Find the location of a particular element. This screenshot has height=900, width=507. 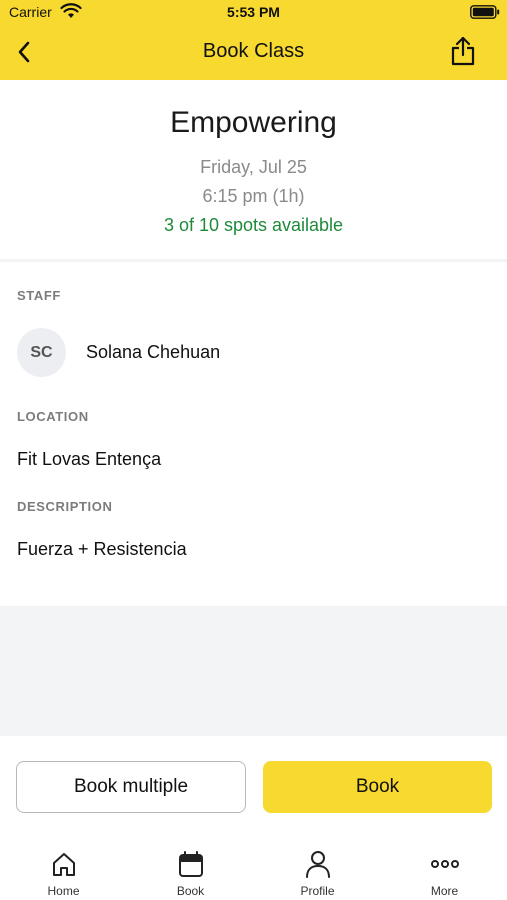

status-bar: Carrier 5:53 PM is located at coordinates (253, 13).